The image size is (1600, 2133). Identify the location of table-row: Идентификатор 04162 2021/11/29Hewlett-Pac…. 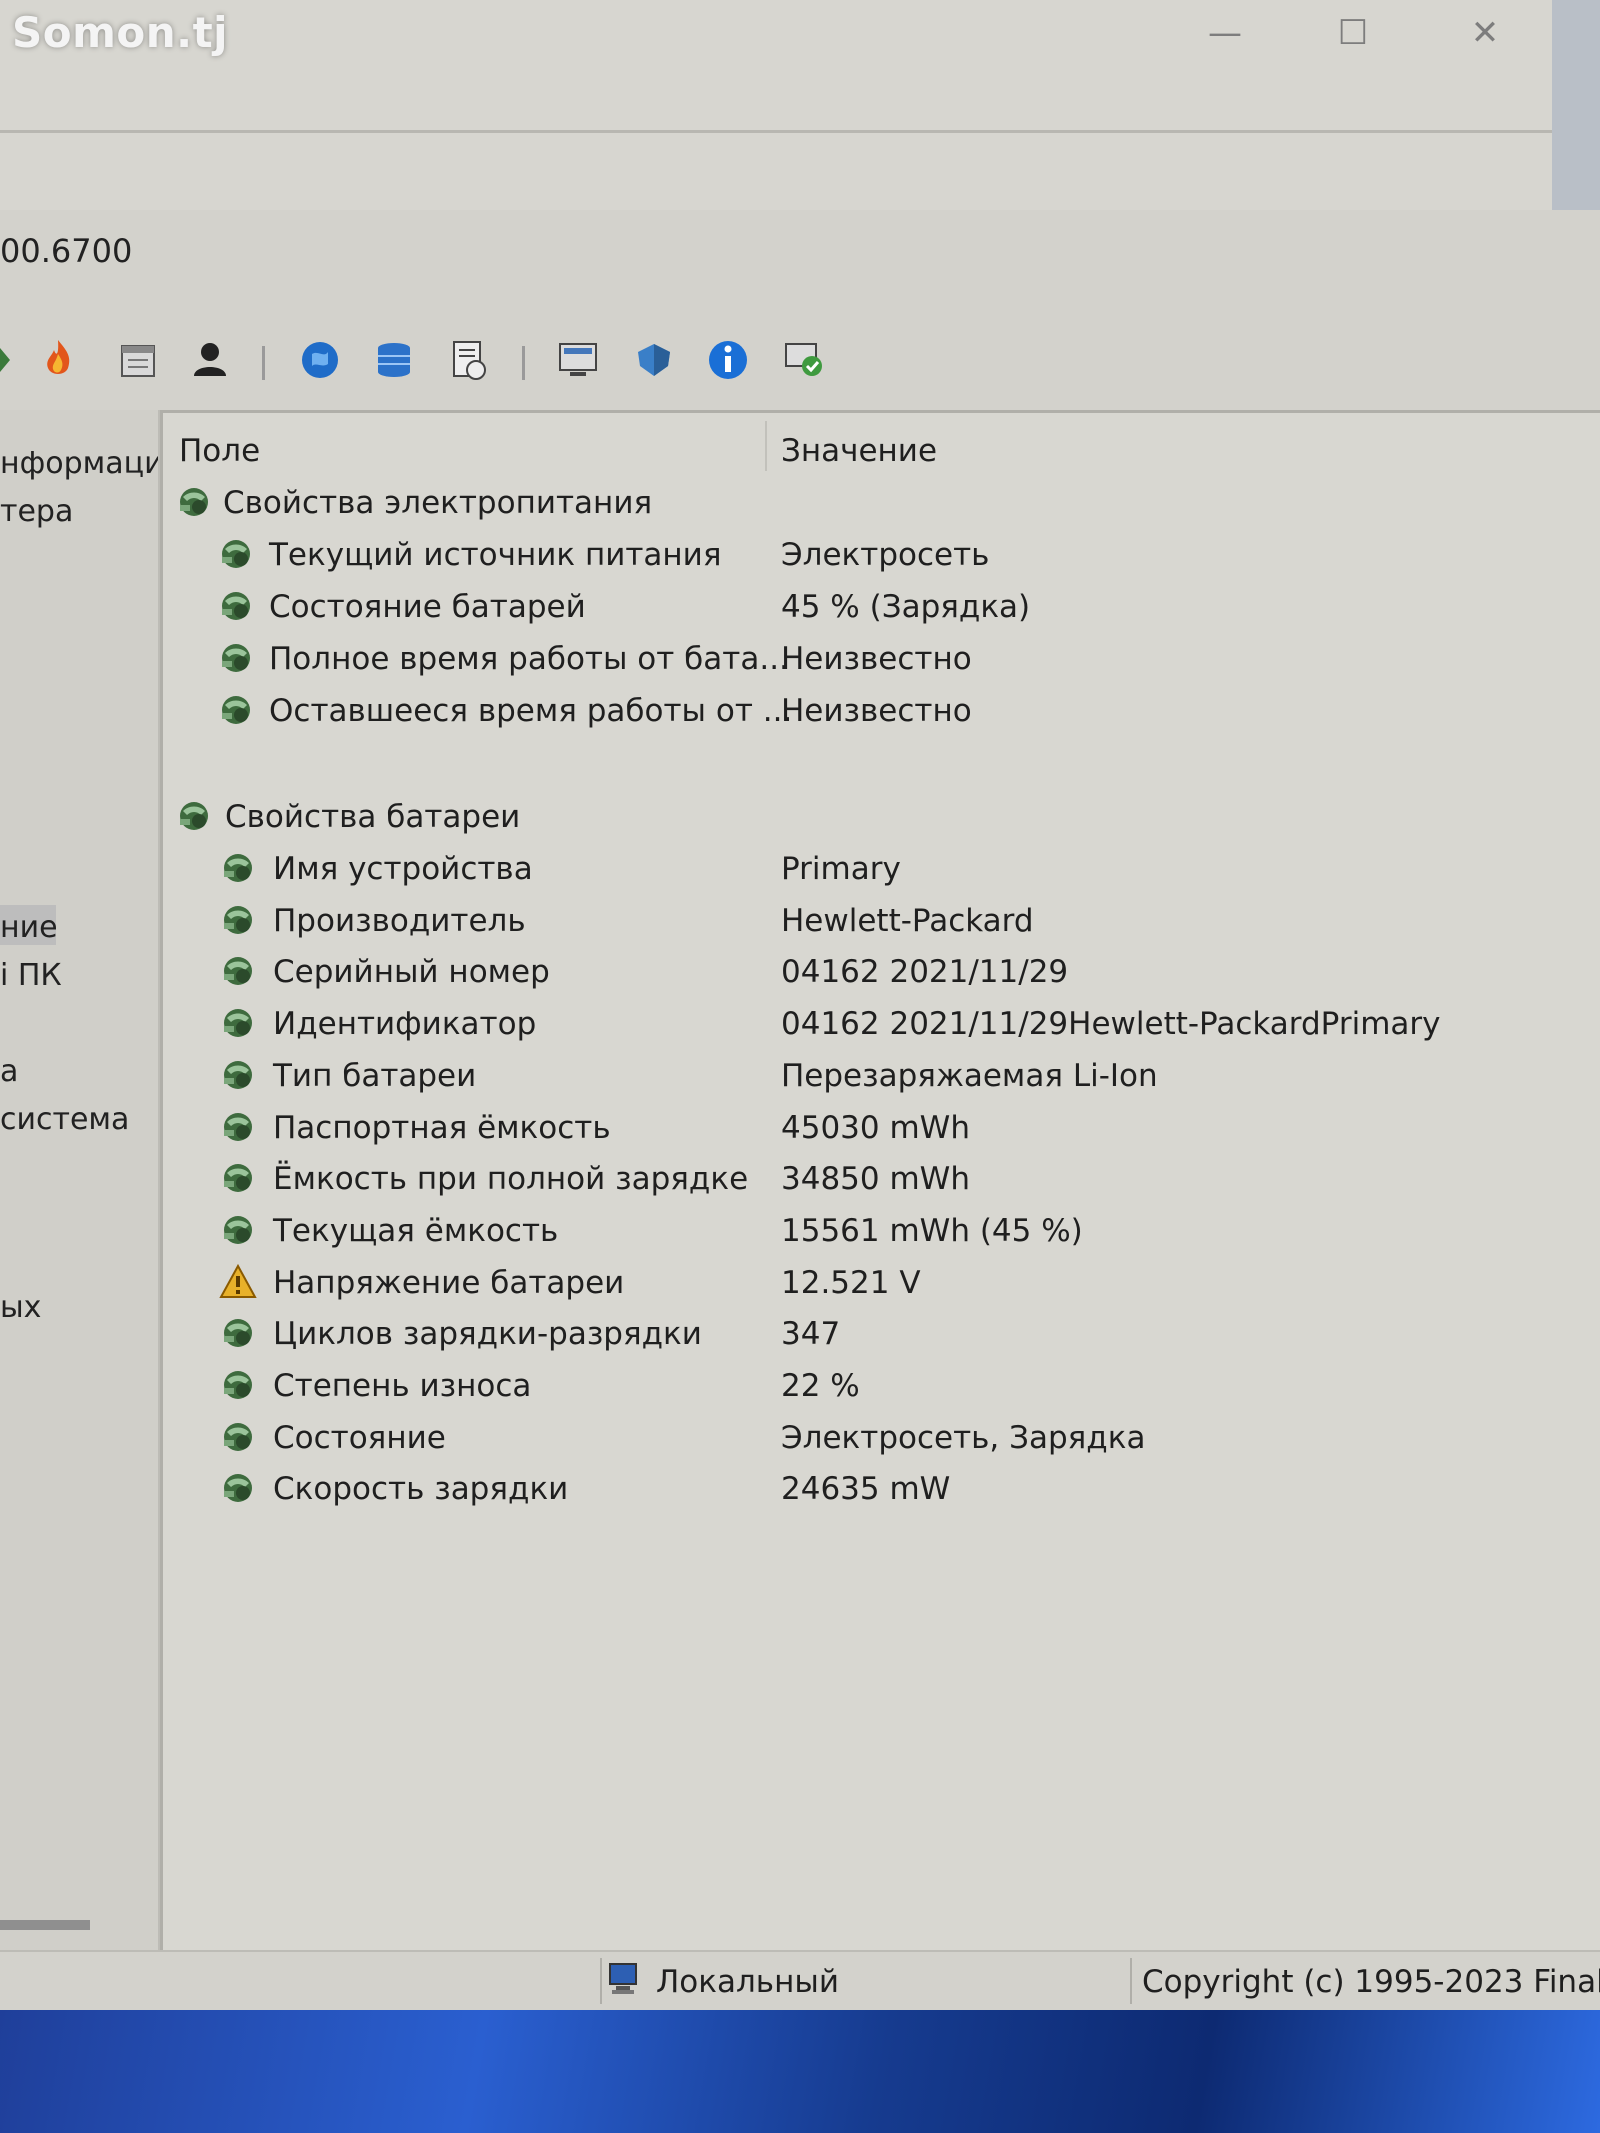
(881, 1023).